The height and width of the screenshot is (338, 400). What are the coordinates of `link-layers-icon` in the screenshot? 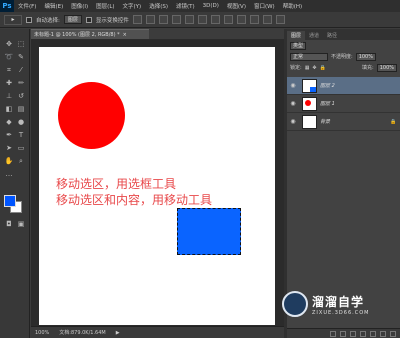 It's located at (333, 333).